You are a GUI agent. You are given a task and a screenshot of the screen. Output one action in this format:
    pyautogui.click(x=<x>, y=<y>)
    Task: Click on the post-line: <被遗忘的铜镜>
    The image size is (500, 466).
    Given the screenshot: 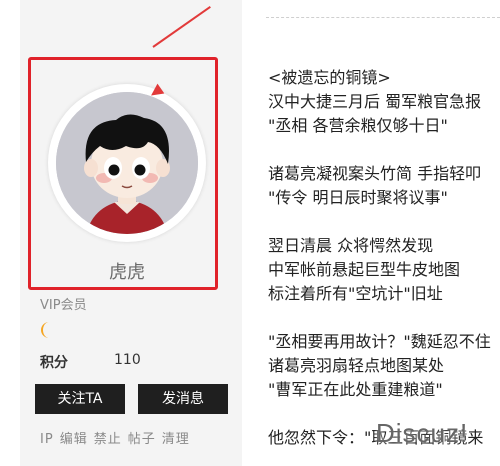 What is the action you would take?
    pyautogui.click(x=329, y=77)
    